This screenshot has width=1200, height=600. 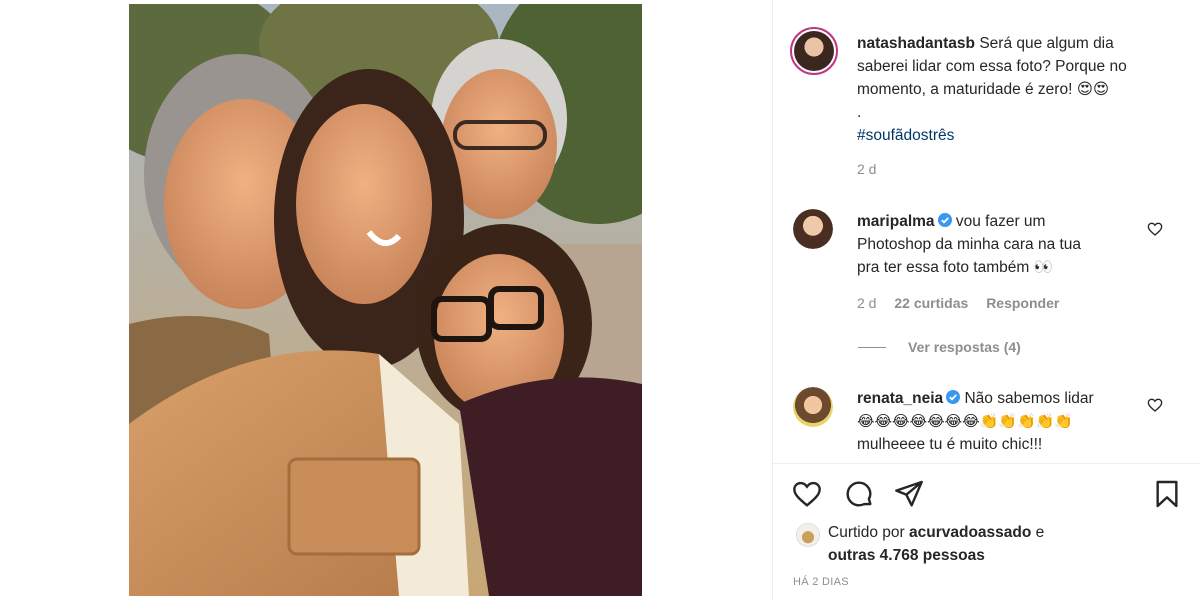 I want to click on heart-icon, so click(x=807, y=494).